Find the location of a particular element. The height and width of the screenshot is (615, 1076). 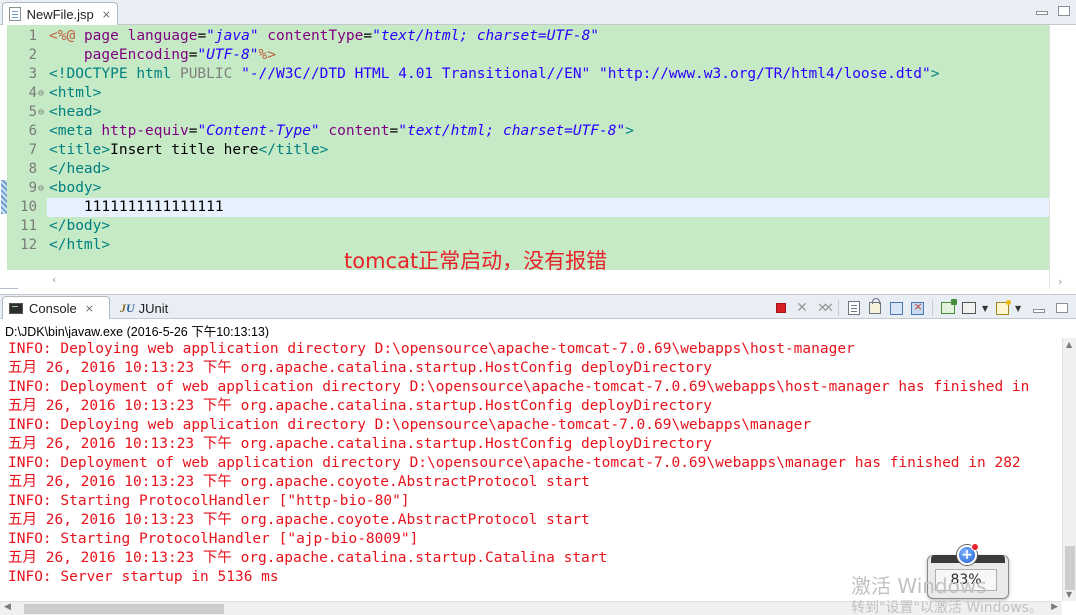

terminate-button is located at coordinates (781, 308).